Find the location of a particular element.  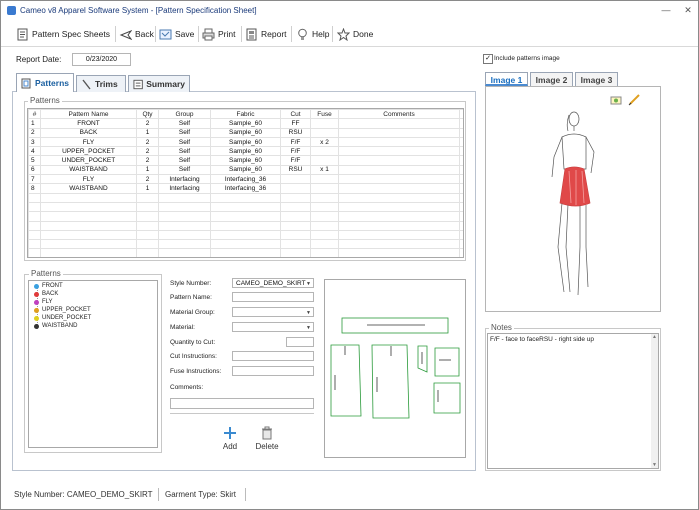

back-button: Back is located at coordinates (136, 34).